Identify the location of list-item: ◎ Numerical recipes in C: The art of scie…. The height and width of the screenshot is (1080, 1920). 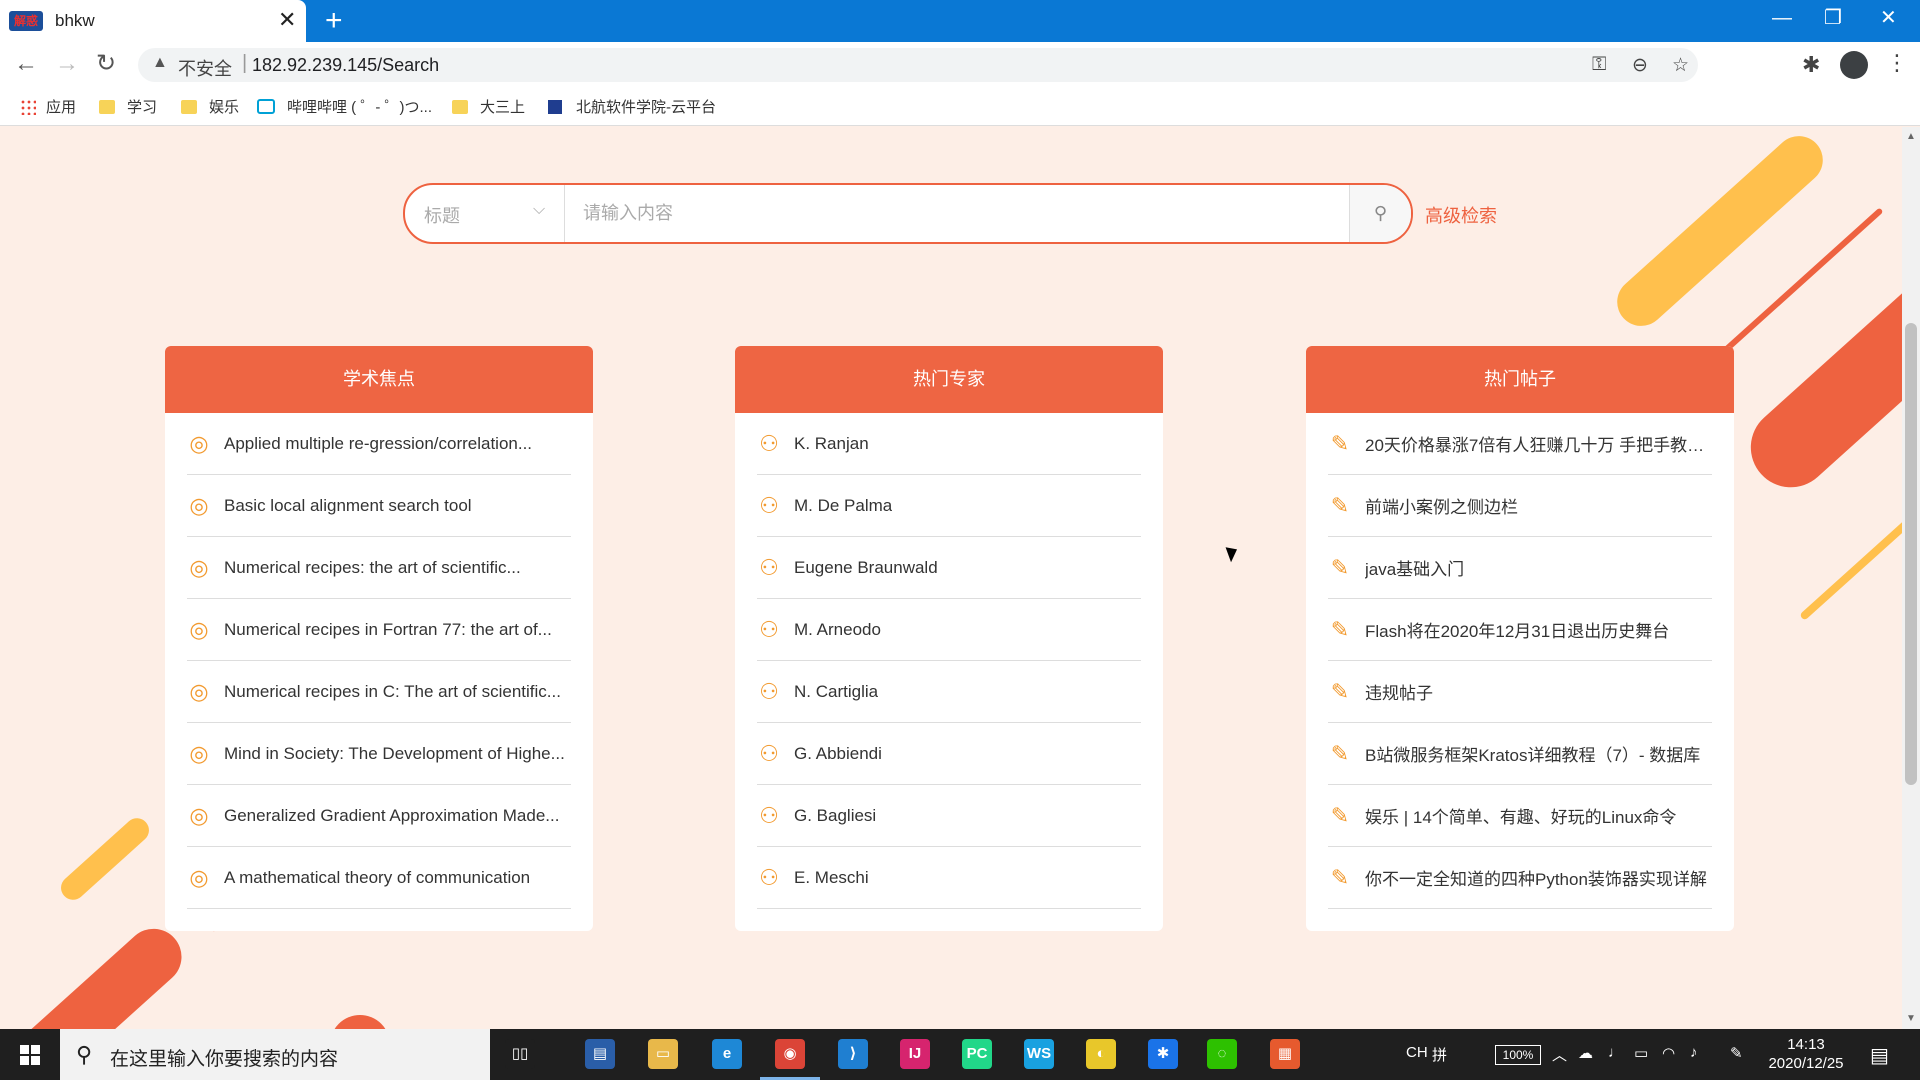
(379, 692).